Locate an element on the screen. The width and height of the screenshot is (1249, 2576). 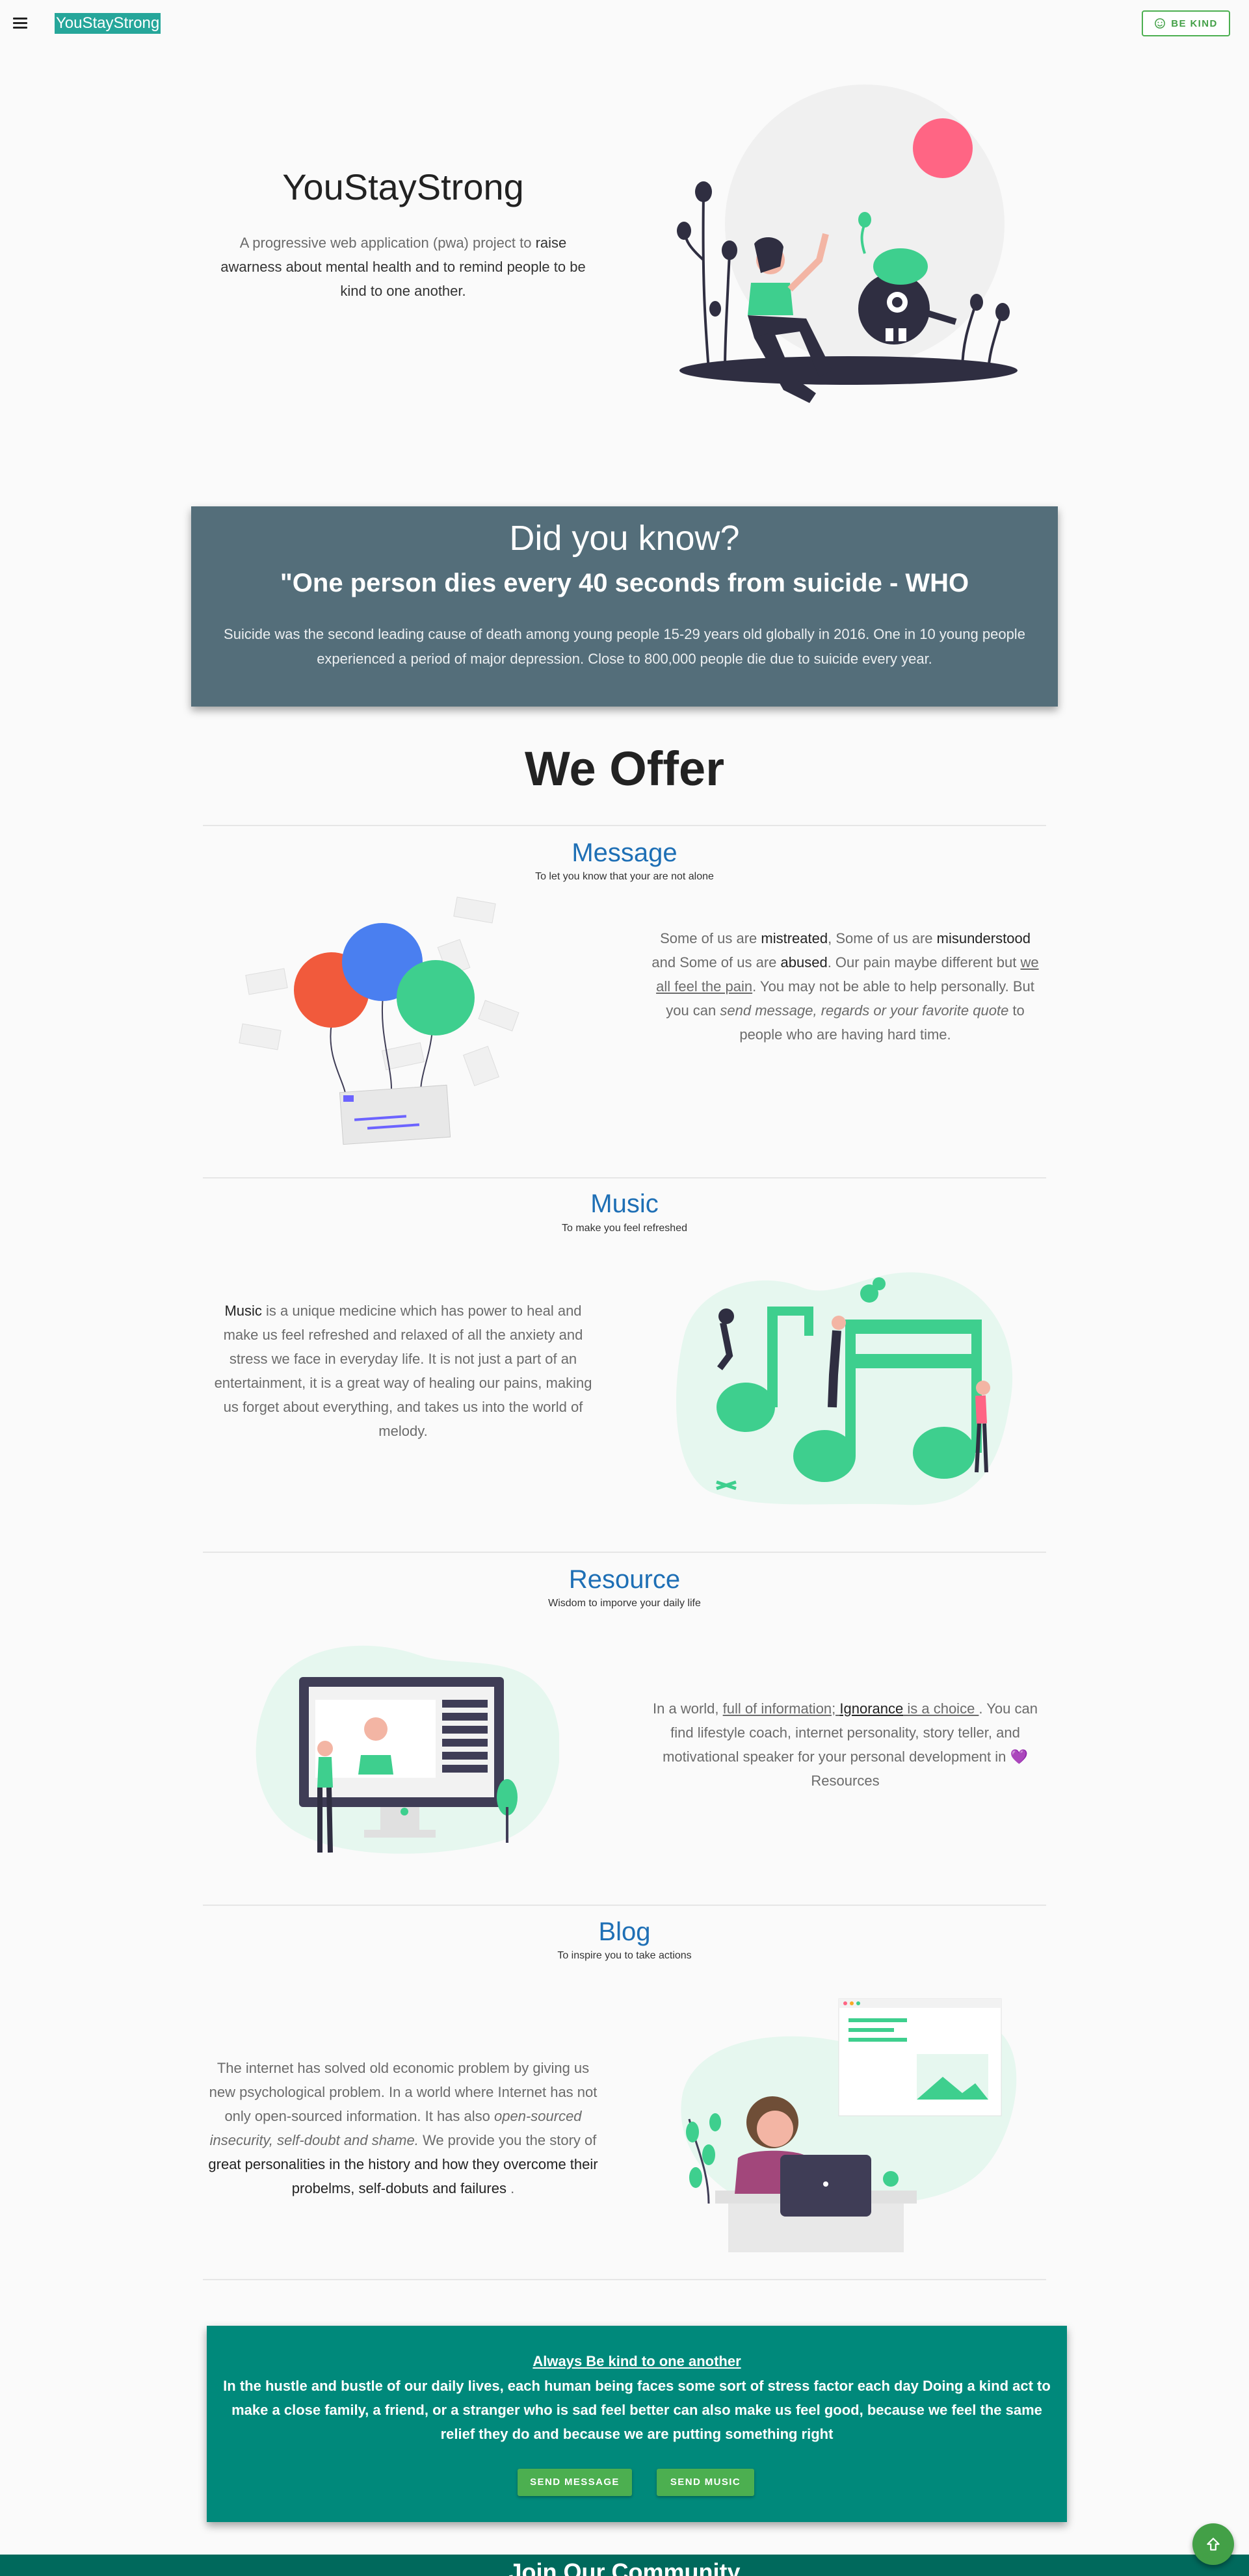
smile-icon is located at coordinates (1160, 23).